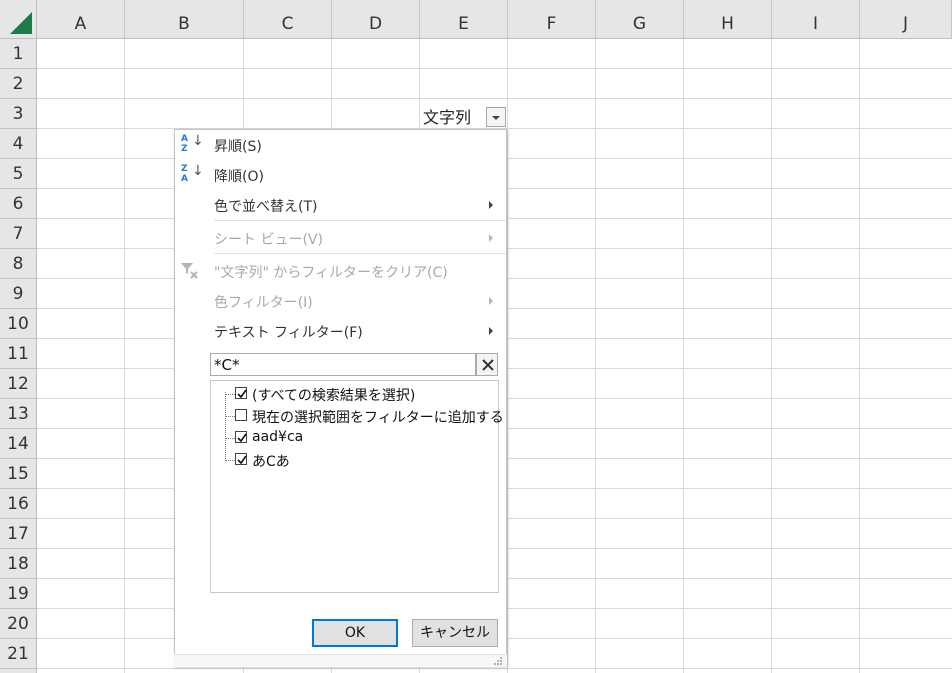 This screenshot has height=673, width=952. I want to click on checkbox-select-all, so click(241, 393).